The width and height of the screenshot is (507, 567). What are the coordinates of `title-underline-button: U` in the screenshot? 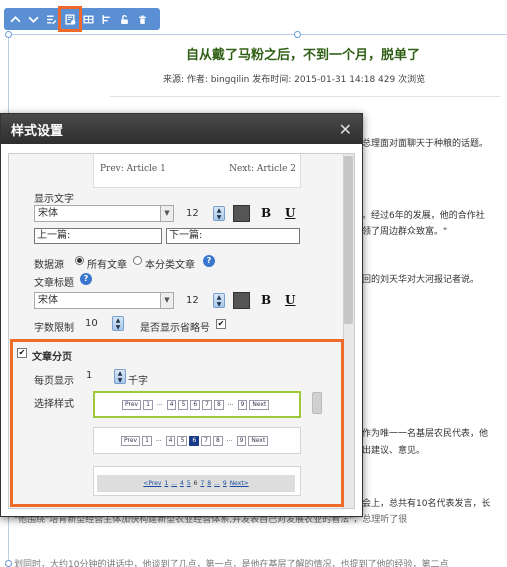 It's located at (290, 300).